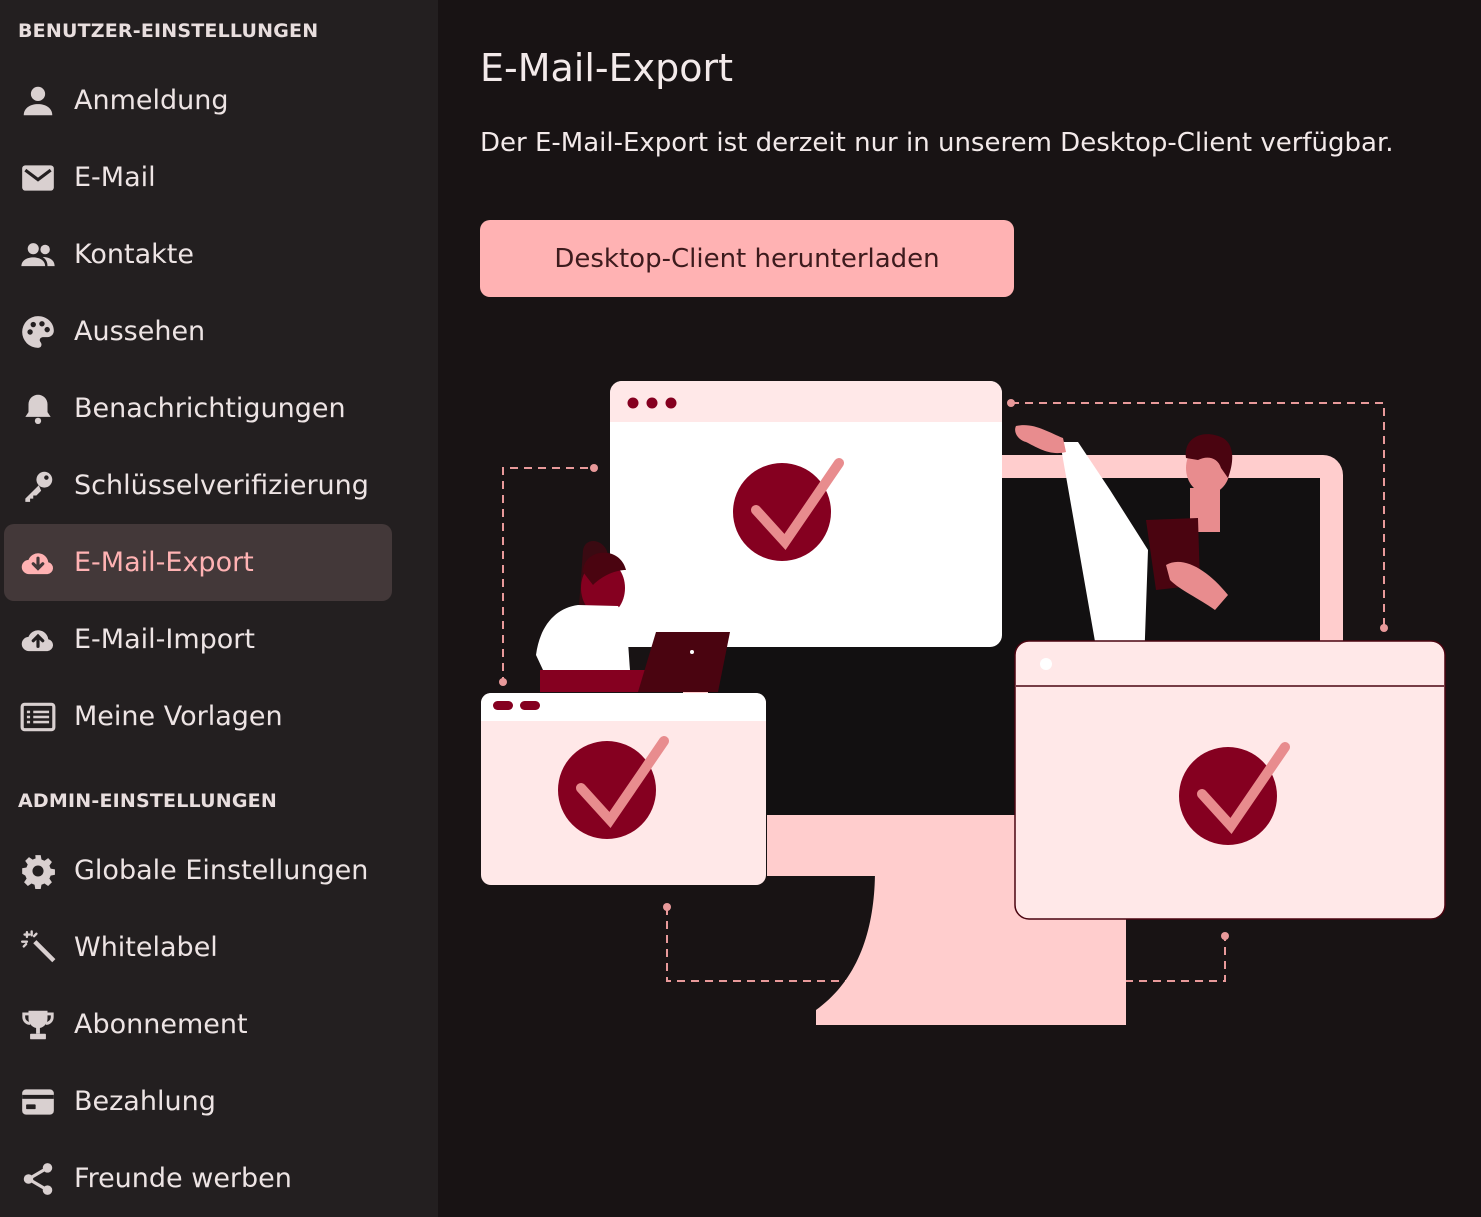  Describe the element at coordinates (147, 801) in the screenshot. I see `admin-settings-heading: ADMIN-EINSTELLUNGEN` at that location.